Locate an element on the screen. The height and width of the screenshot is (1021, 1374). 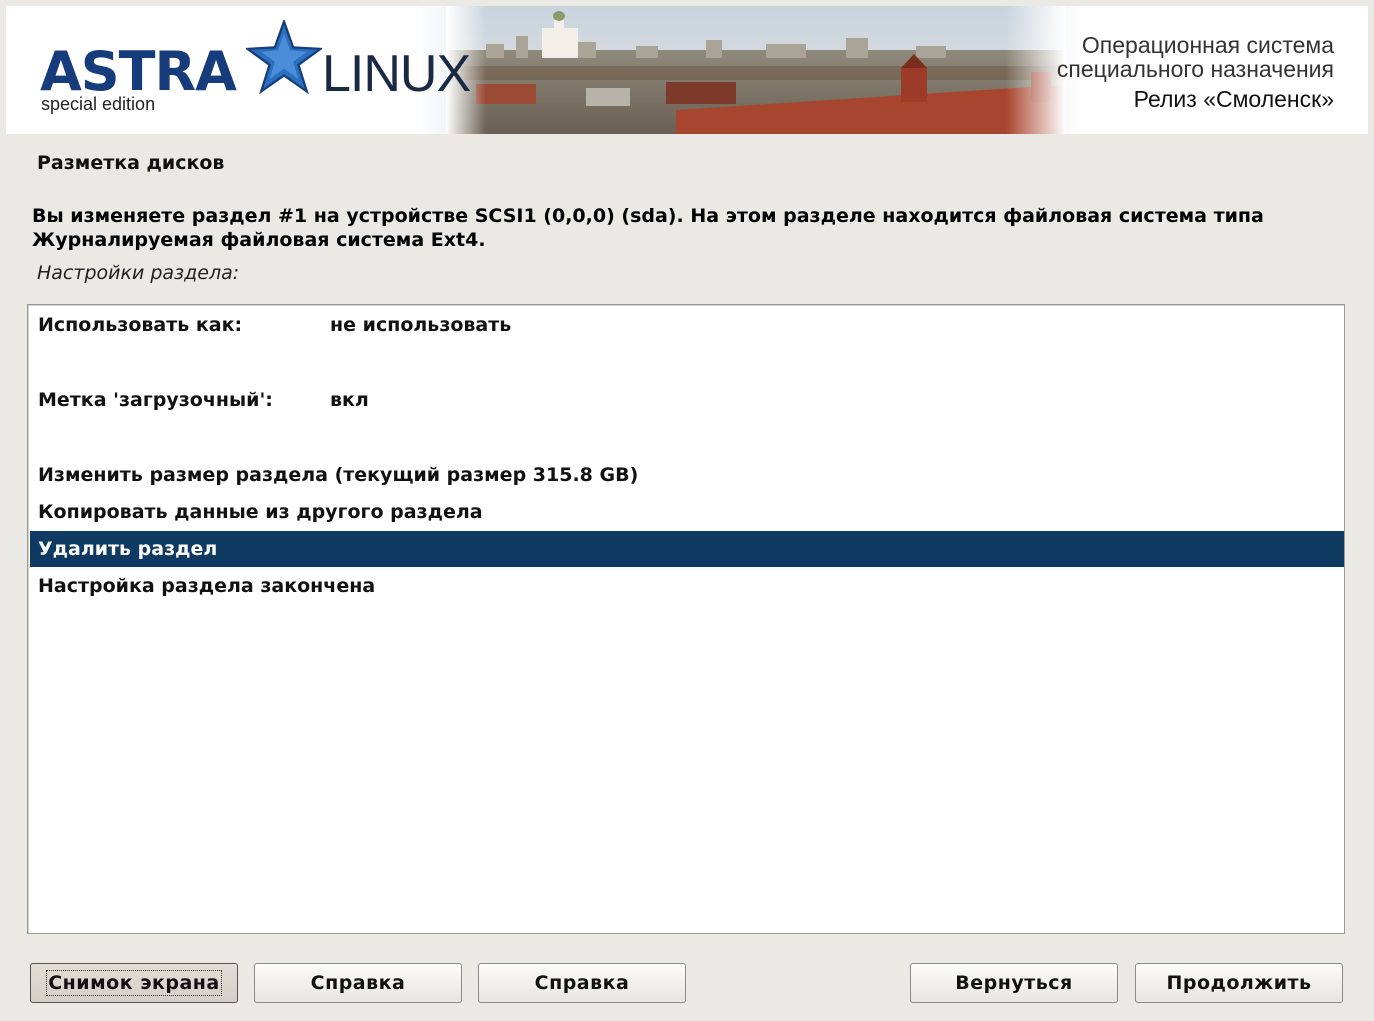
option-done-setting-up: Настройка раздела закончена is located at coordinates (687, 586).